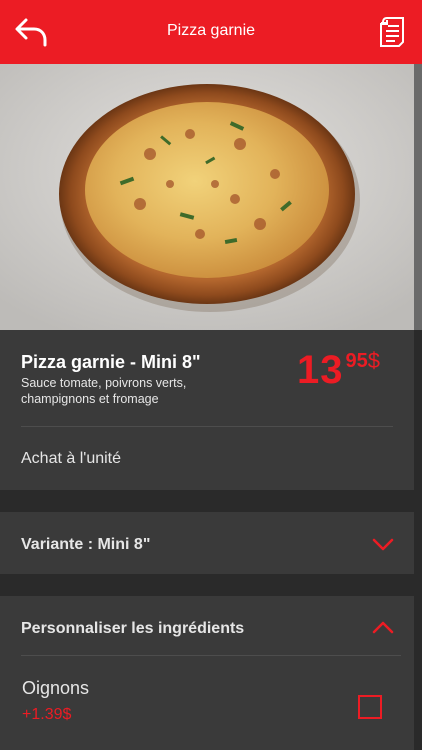 Image resolution: width=422 pixels, height=750 pixels. Describe the element at coordinates (71, 458) in the screenshot. I see `purchase-type: Achat à l'unité` at that location.